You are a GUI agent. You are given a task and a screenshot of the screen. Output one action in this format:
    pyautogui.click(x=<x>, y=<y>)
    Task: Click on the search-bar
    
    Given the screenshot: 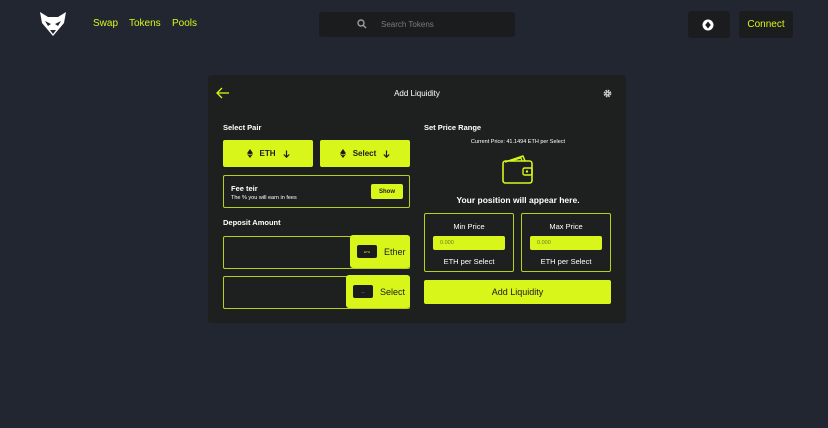 What is the action you would take?
    pyautogui.click(x=417, y=24)
    